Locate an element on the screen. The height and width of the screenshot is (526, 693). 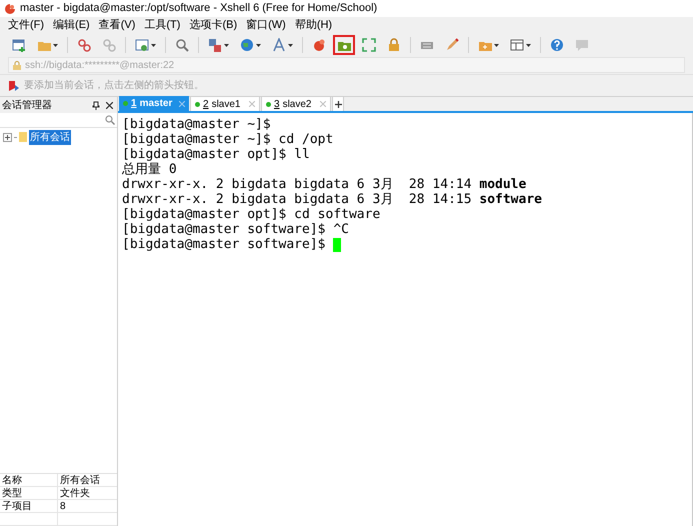
pen-icon is located at coordinates (452, 45).